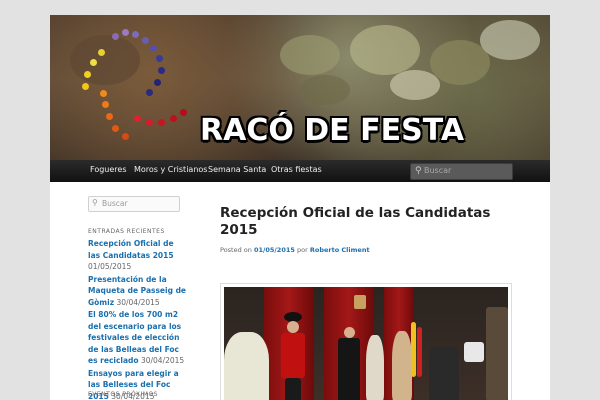 The image size is (600, 400). I want to click on posted-on-label: Posted on, so click(236, 250).